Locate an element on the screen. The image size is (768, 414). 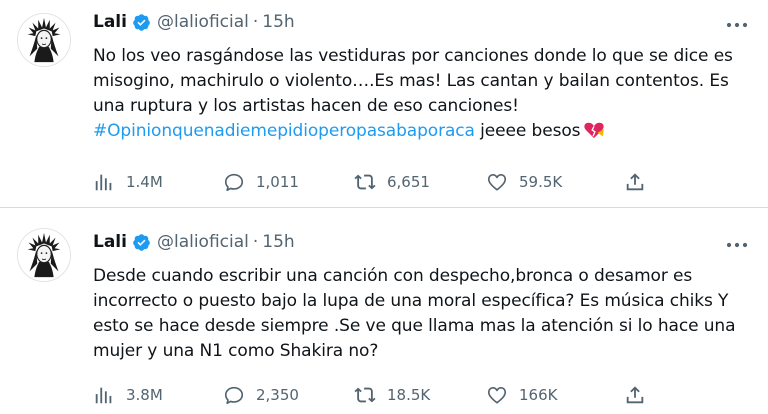
like-action: 166K is located at coordinates (521, 395).